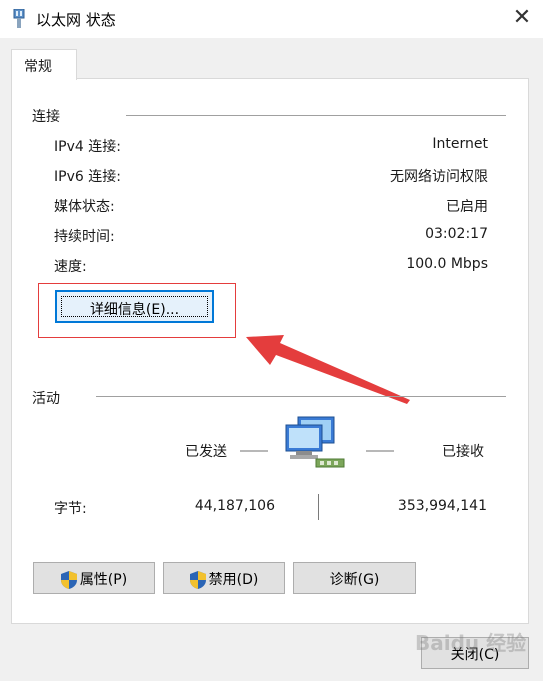 The image size is (543, 681). Describe the element at coordinates (442, 506) in the screenshot. I see `bytes-received-value: 353,994,141` at that location.